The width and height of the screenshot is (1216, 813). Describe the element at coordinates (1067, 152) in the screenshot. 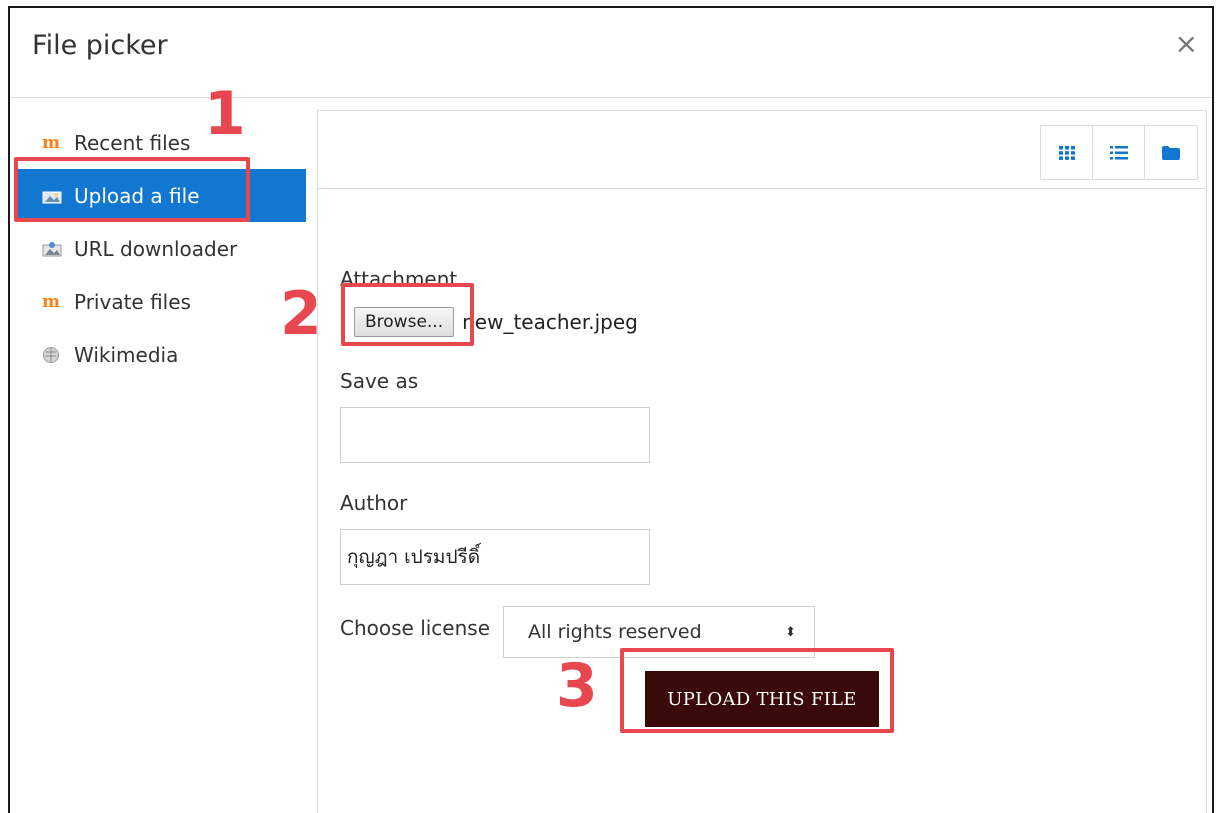

I see `grid-view-icon` at that location.